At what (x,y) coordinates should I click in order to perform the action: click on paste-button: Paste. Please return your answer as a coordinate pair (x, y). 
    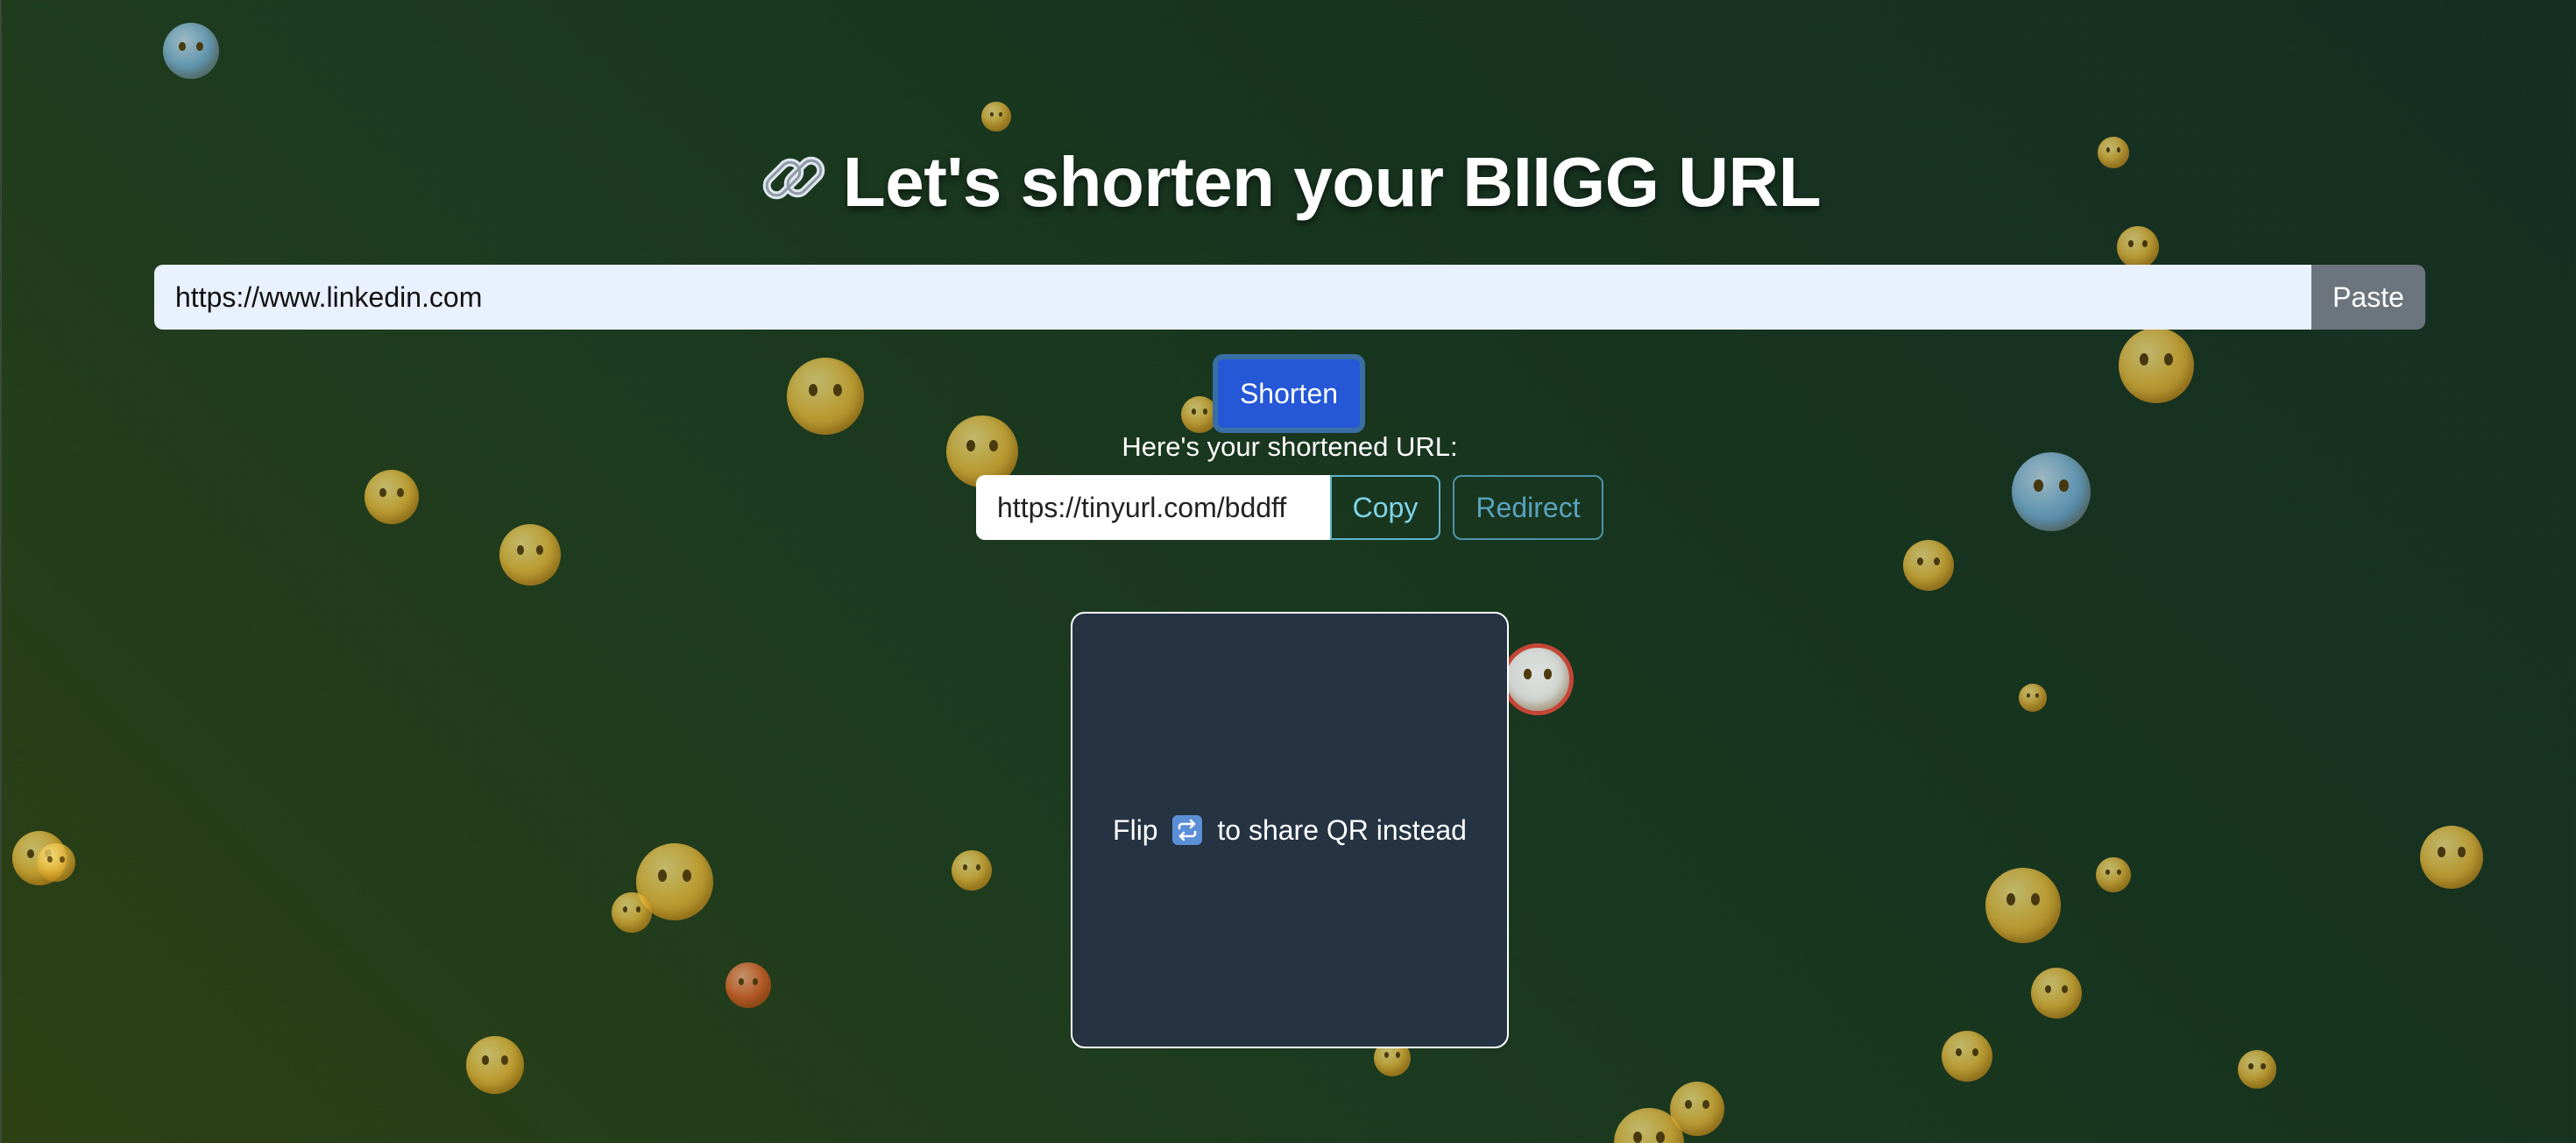
    Looking at the image, I should click on (2368, 297).